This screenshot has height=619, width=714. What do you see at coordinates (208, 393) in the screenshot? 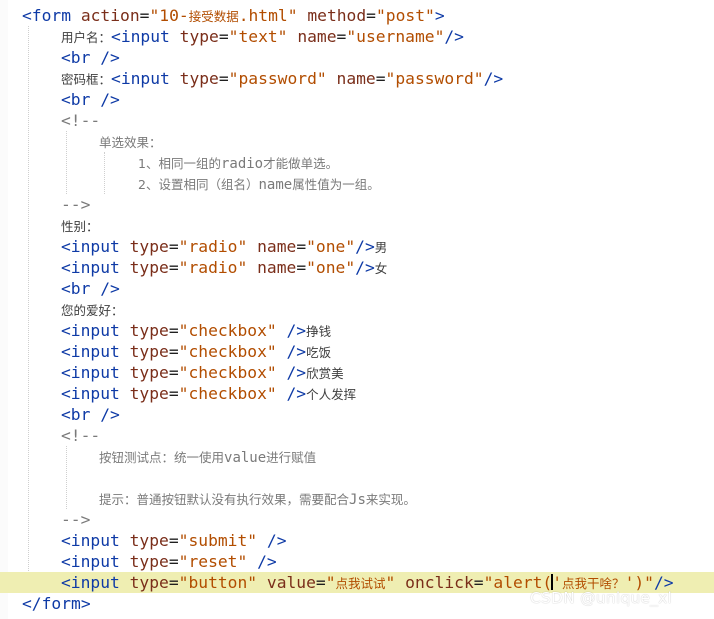
I see `code-line-content: <input type="checkbox" />个人发挥` at bounding box center [208, 393].